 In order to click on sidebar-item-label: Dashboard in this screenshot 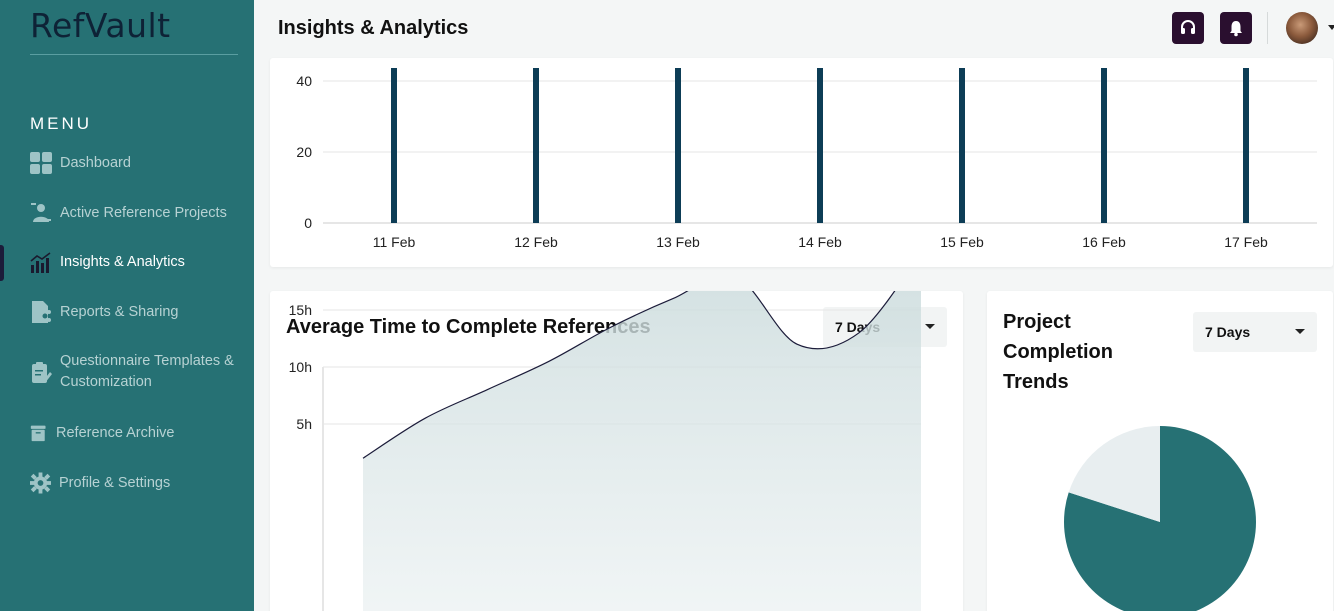, I will do `click(95, 162)`.